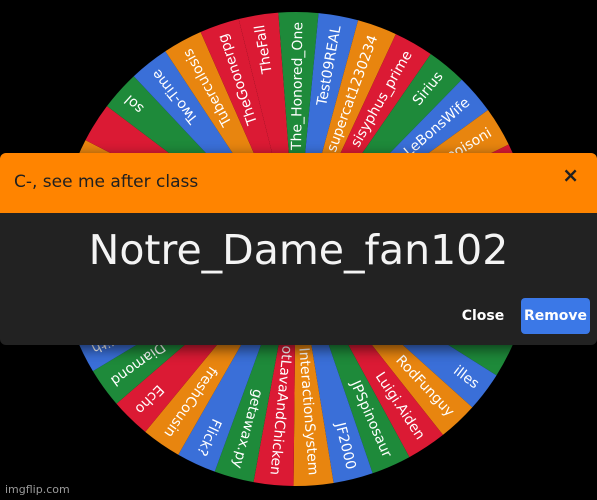 Image resolution: width=597 pixels, height=500 pixels. I want to click on wheel-slice-label: The_Honored_One, so click(297, 86).